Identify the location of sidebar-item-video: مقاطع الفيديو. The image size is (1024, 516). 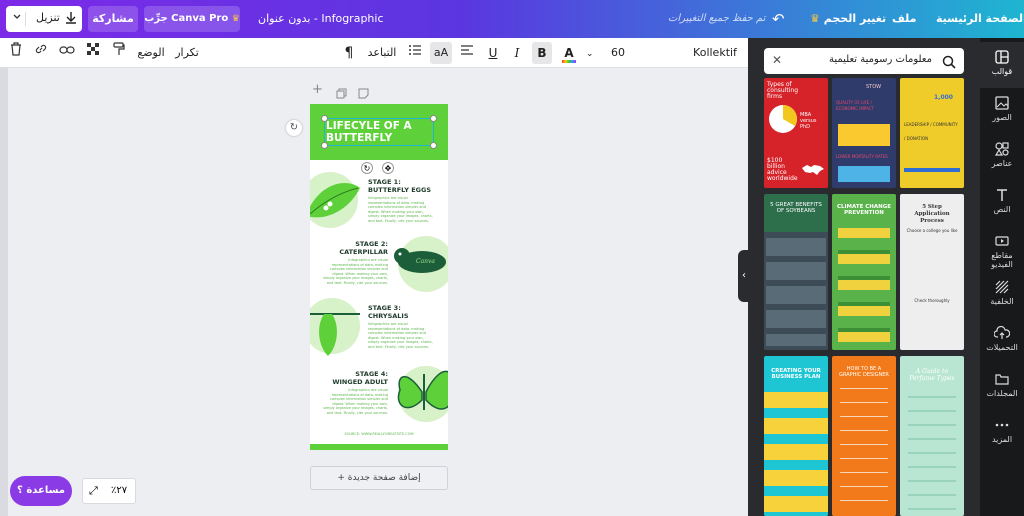
(1002, 249).